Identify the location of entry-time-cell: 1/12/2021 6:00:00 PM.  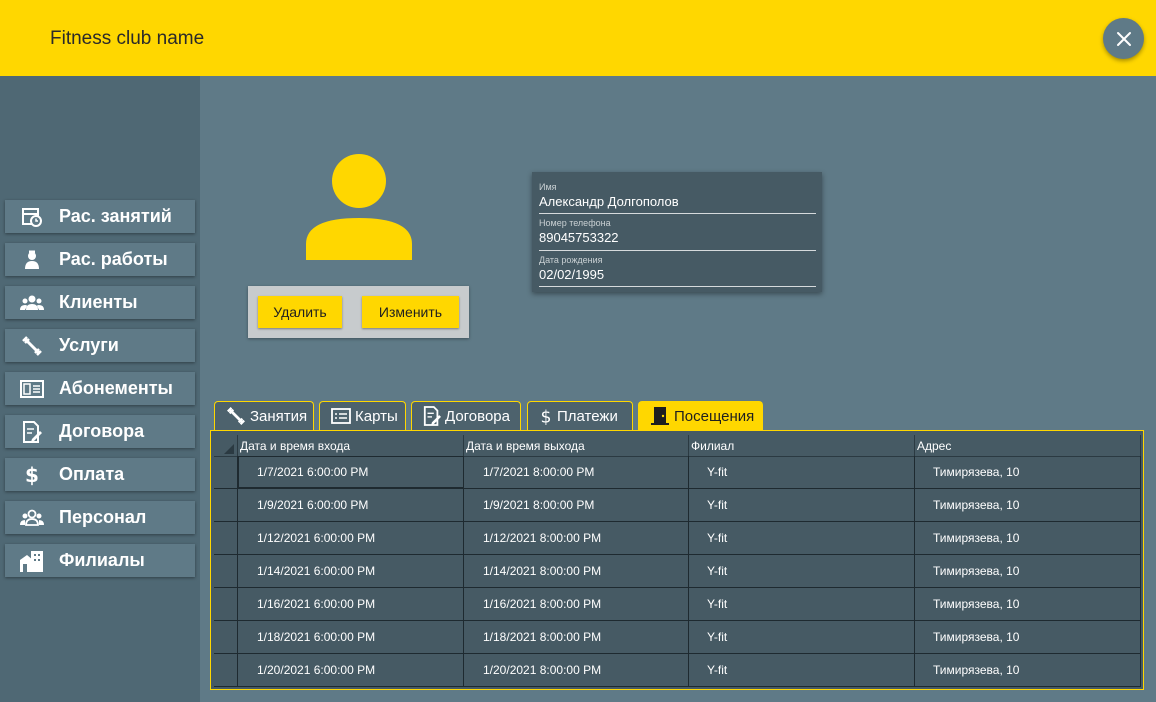
(351, 538).